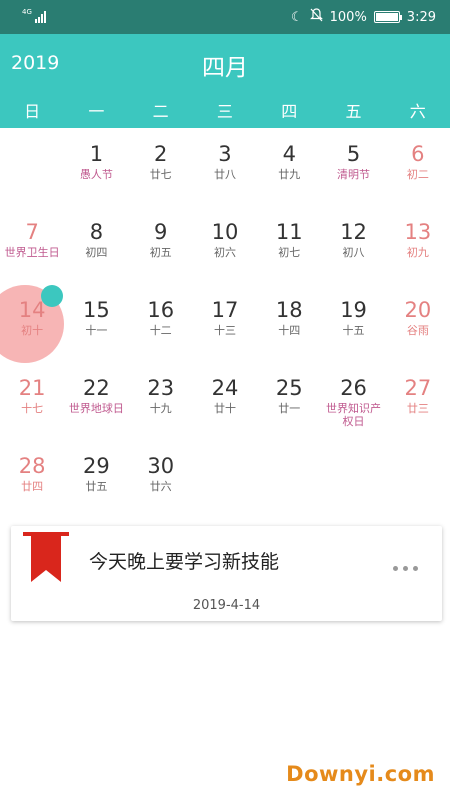 This screenshot has width=450, height=800. Describe the element at coordinates (160, 174) in the screenshot. I see `lunar-date: 廿七` at that location.